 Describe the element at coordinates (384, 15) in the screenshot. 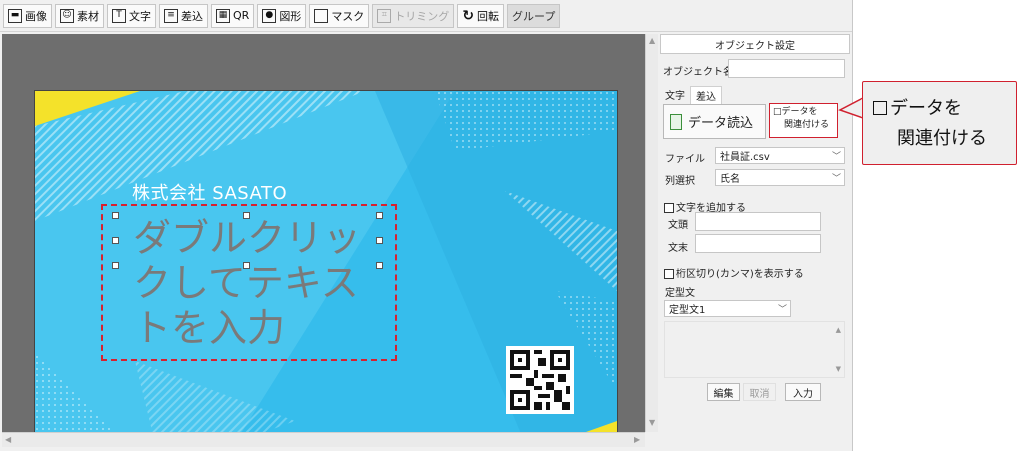

I see `crop-icon: ⌗` at that location.